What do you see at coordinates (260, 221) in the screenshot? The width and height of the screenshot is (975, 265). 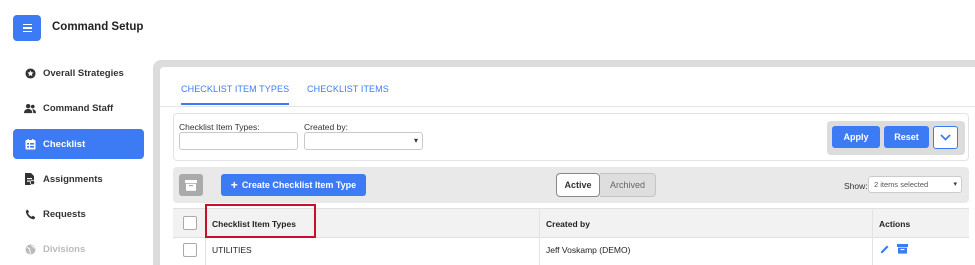 I see `highlight-annotation-box` at bounding box center [260, 221].